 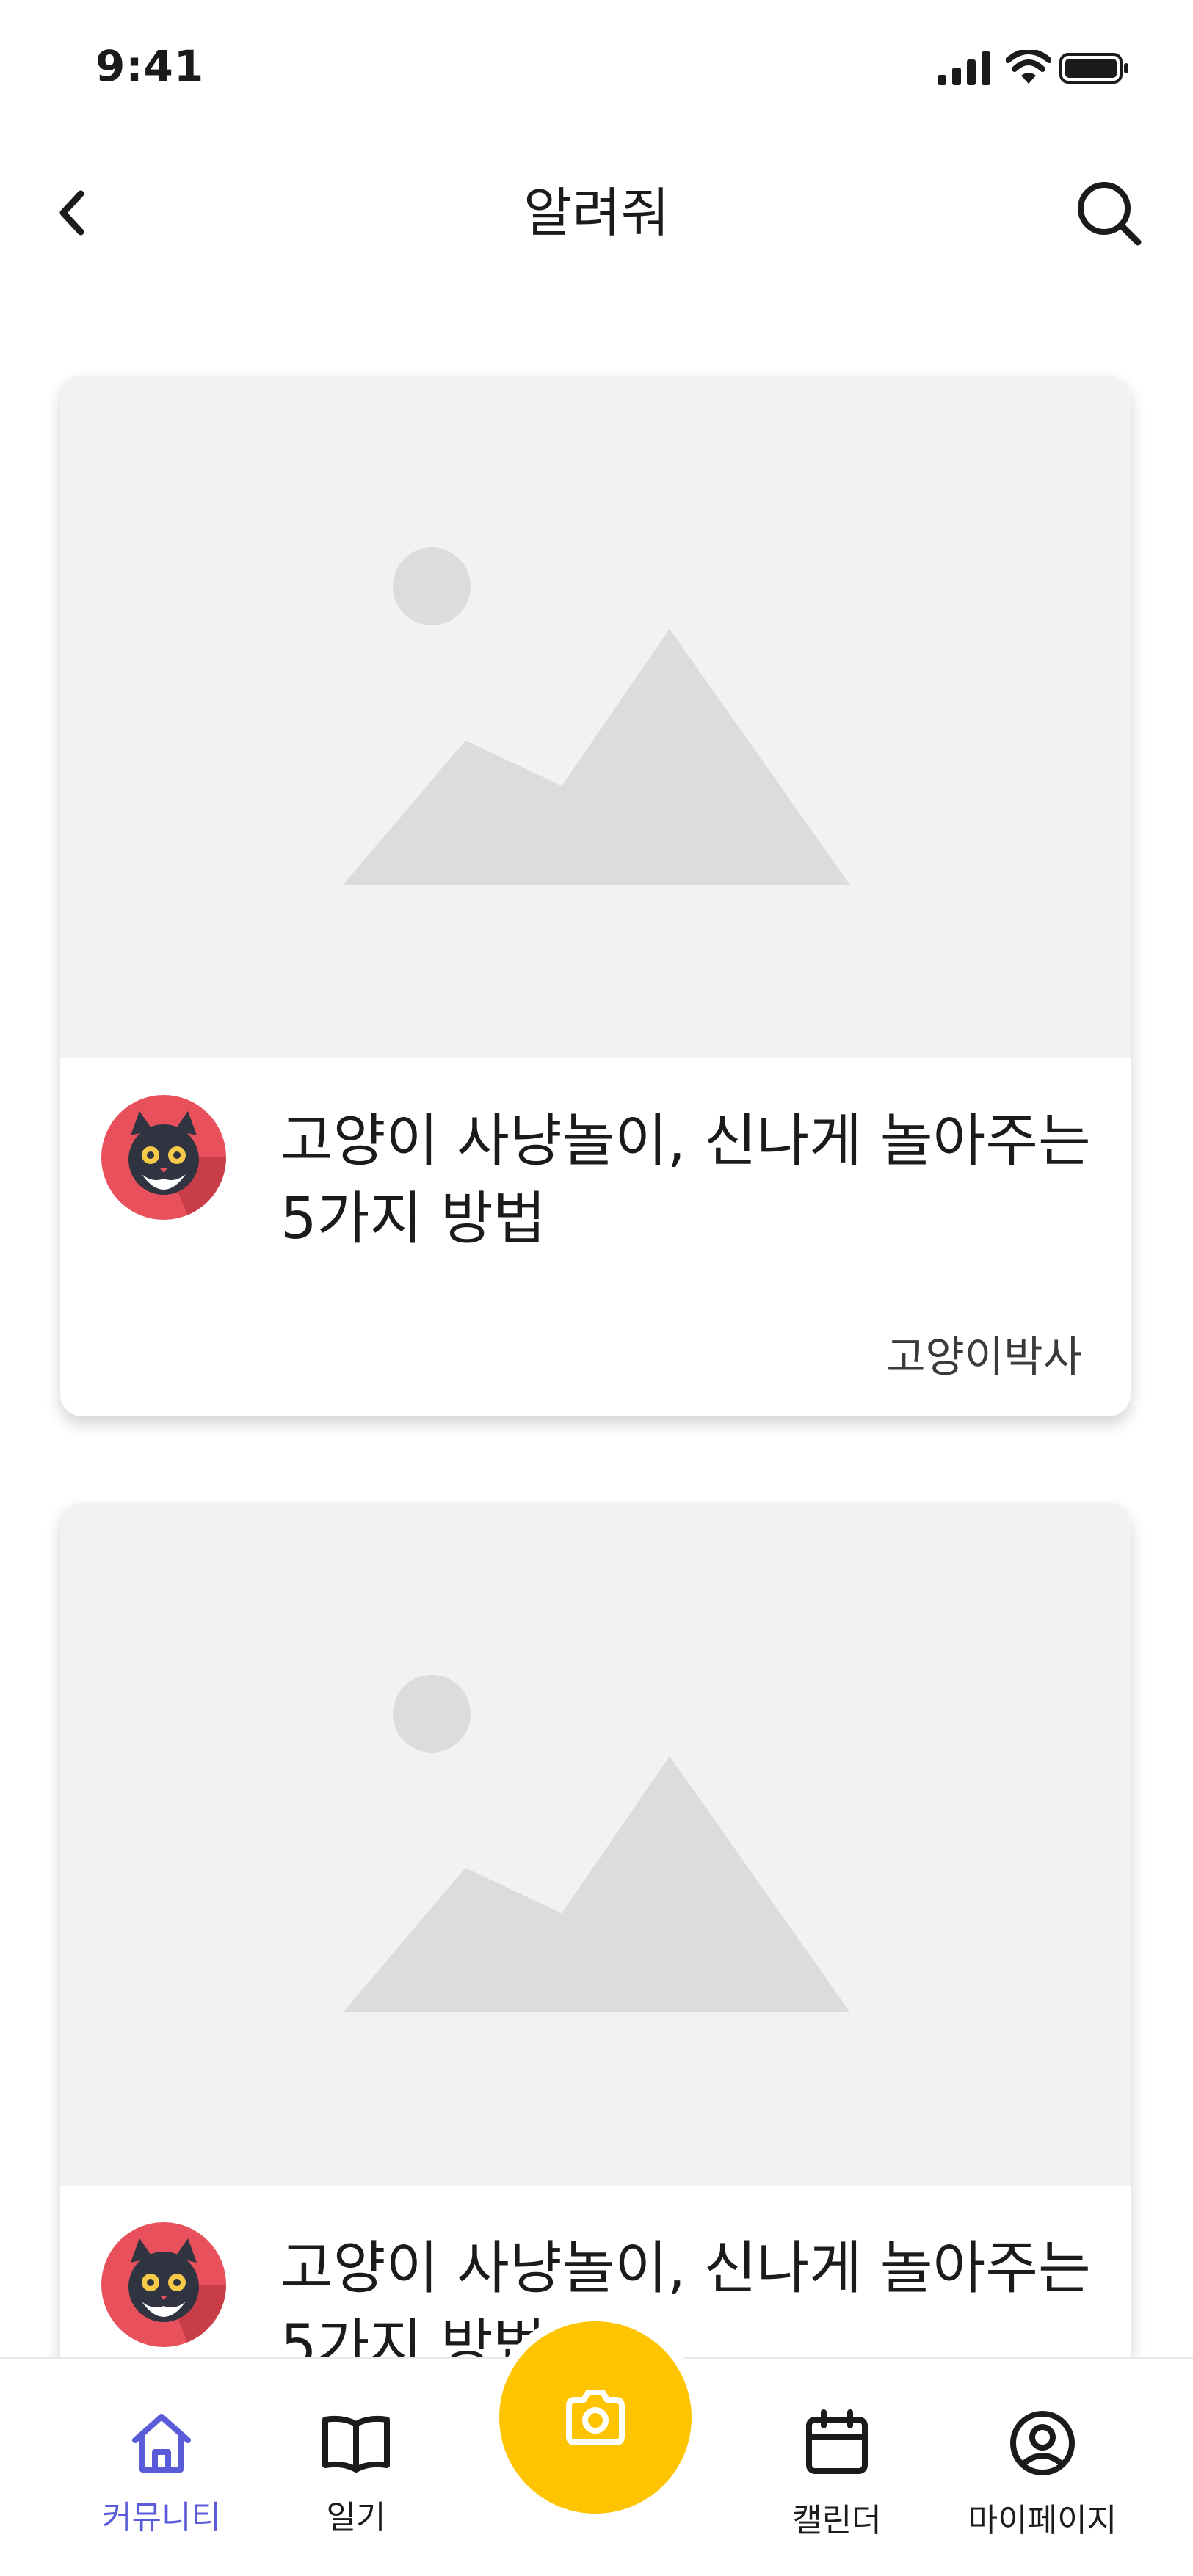 I want to click on signal-icon, so click(x=965, y=68).